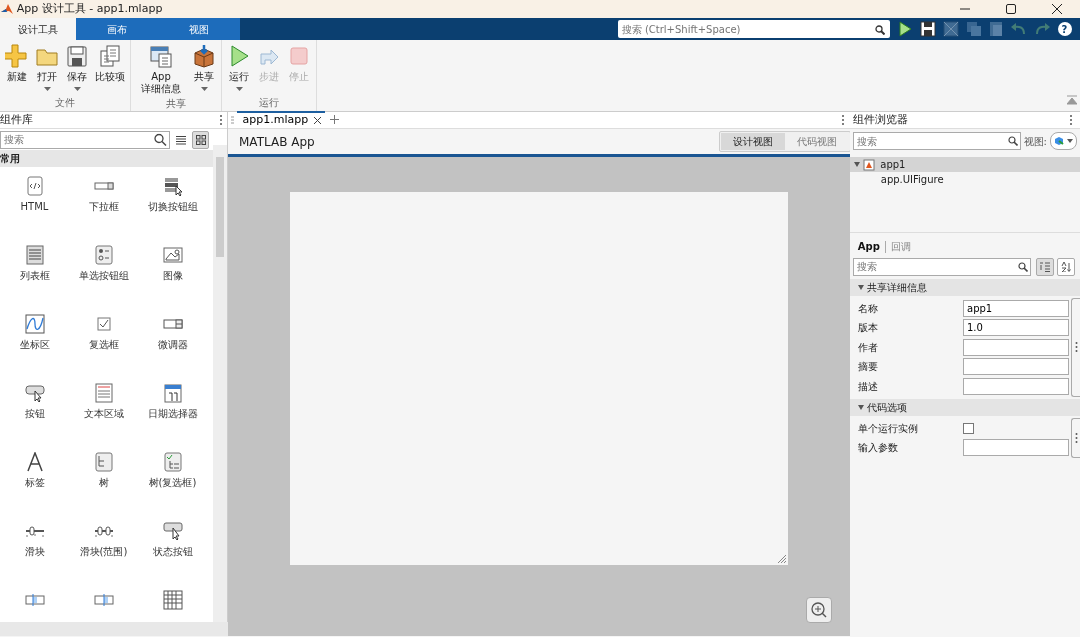 The image size is (1080, 637). Describe the element at coordinates (280, 119) in the screenshot. I see `editor-tab: app1.mlapp` at that location.